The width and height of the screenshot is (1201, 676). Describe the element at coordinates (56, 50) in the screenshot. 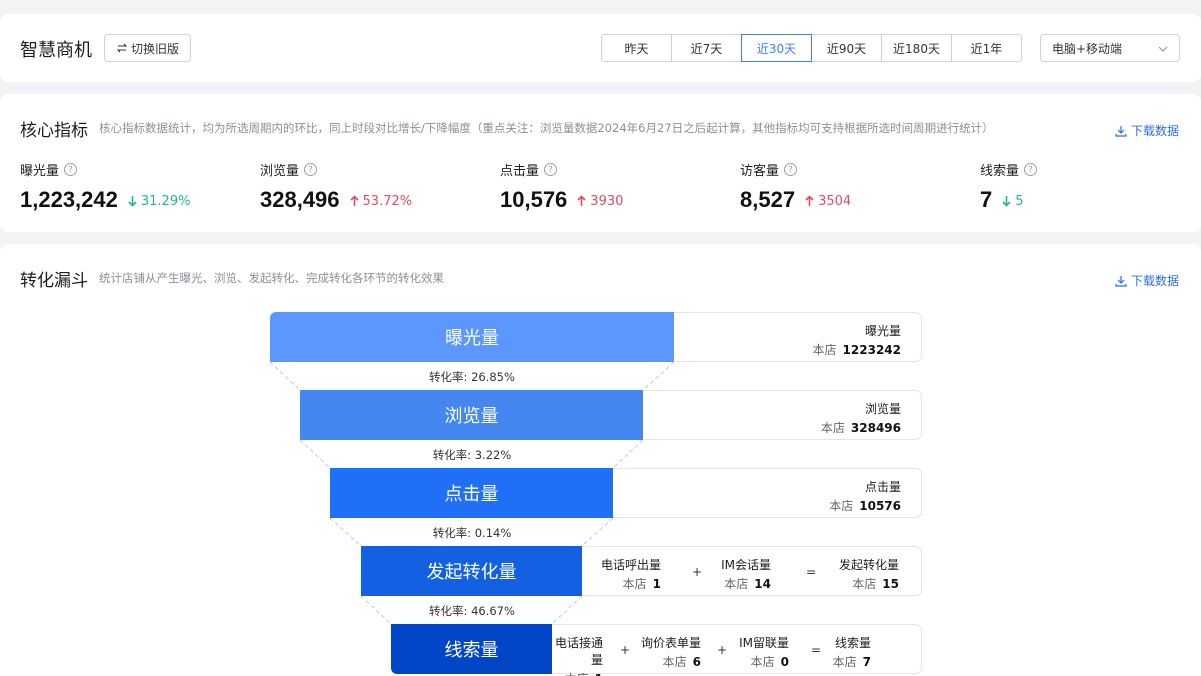

I see `brand-title: 智慧商机` at that location.